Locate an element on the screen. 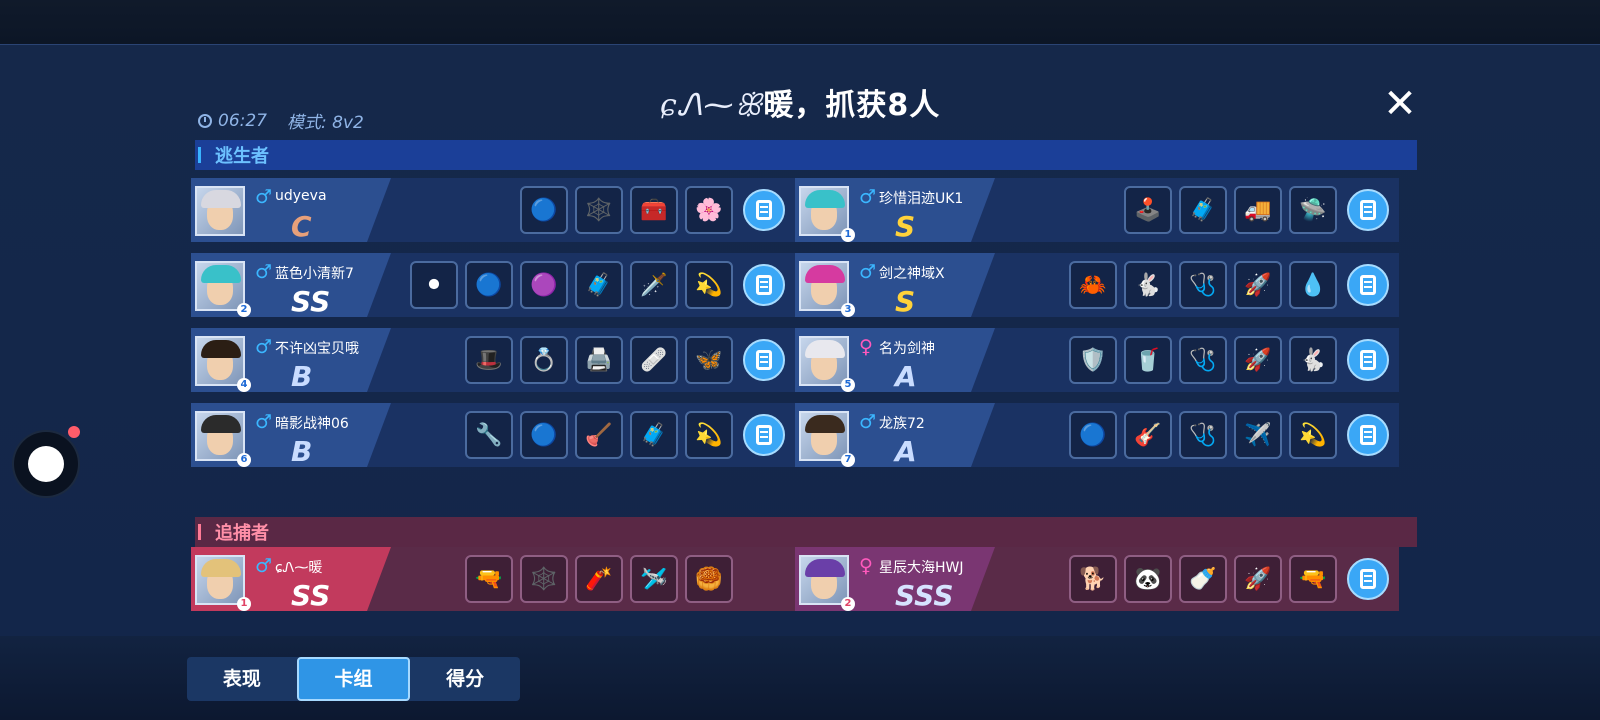 The image size is (1600, 720). skill-card: 🌸 is located at coordinates (709, 210).